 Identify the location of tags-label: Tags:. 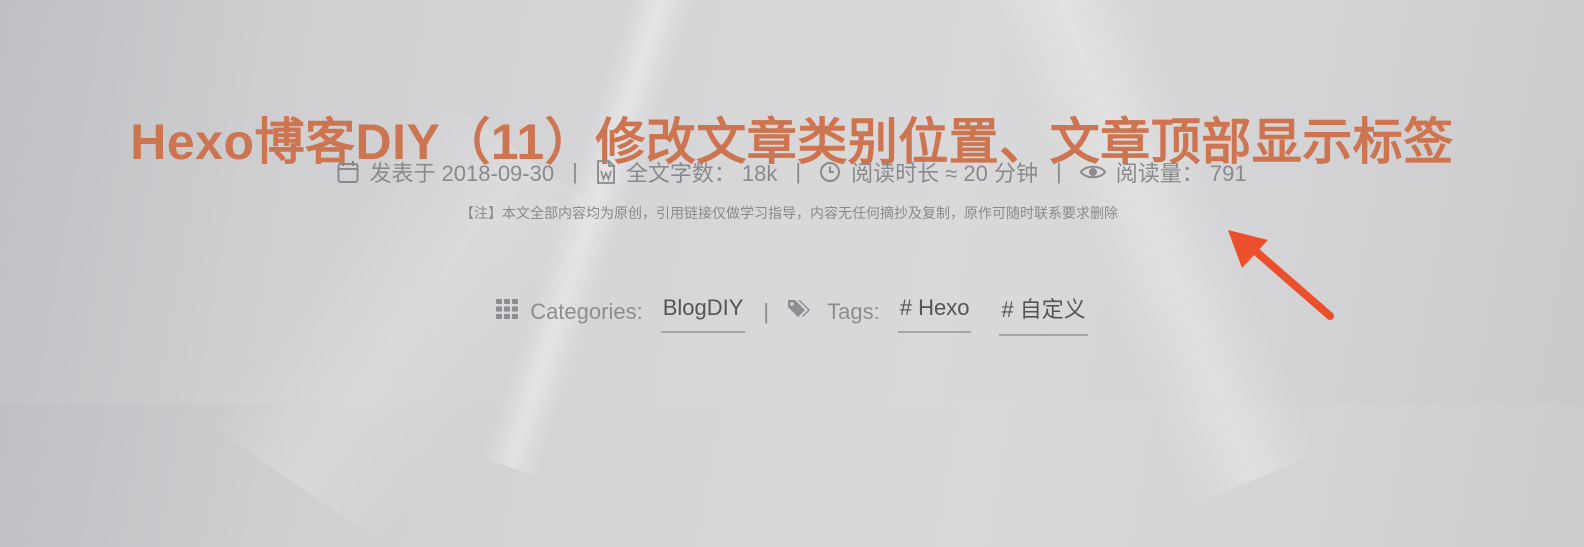
(853, 311).